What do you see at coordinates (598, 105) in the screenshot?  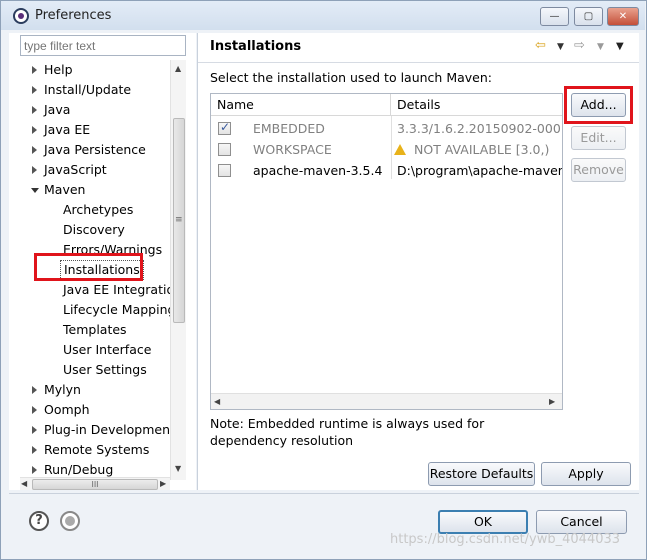 I see `highlight-add` at bounding box center [598, 105].